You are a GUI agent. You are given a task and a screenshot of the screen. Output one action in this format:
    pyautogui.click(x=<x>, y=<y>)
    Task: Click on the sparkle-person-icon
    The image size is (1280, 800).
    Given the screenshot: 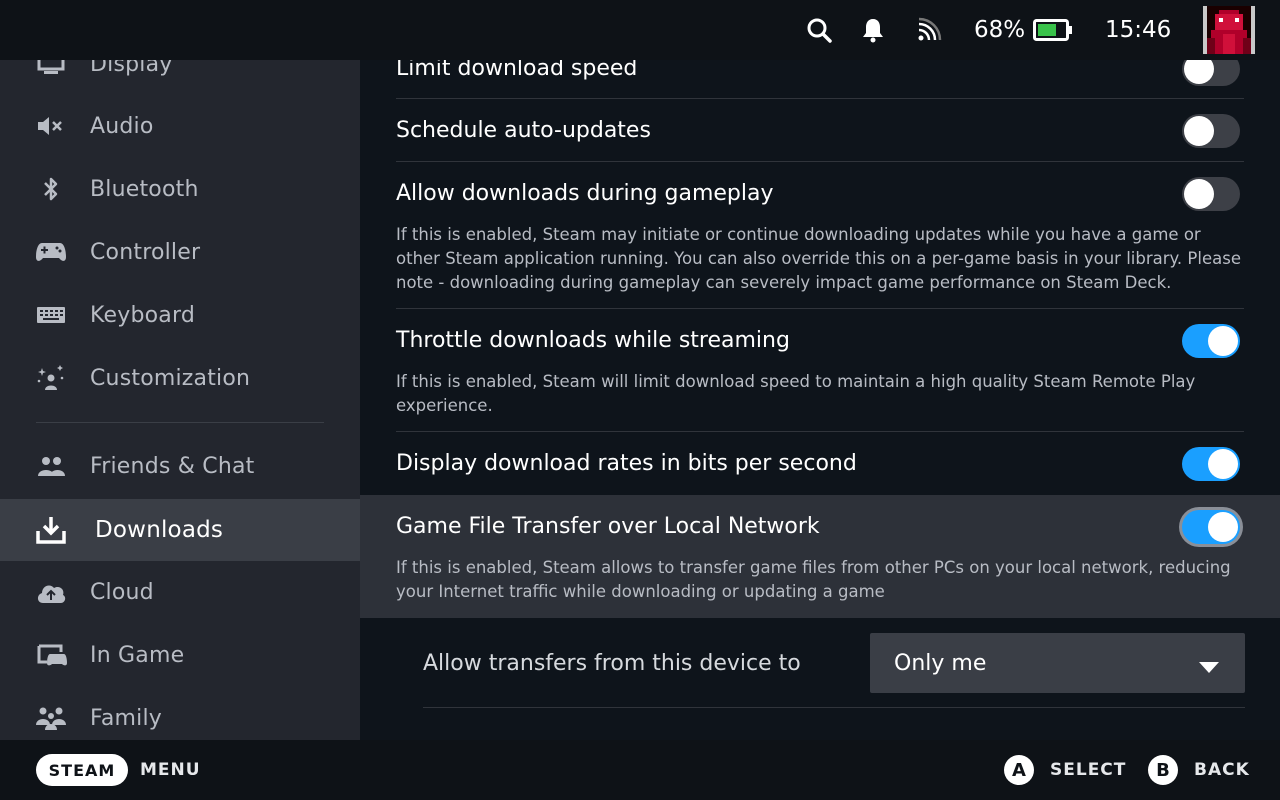 What is the action you would take?
    pyautogui.click(x=51, y=378)
    